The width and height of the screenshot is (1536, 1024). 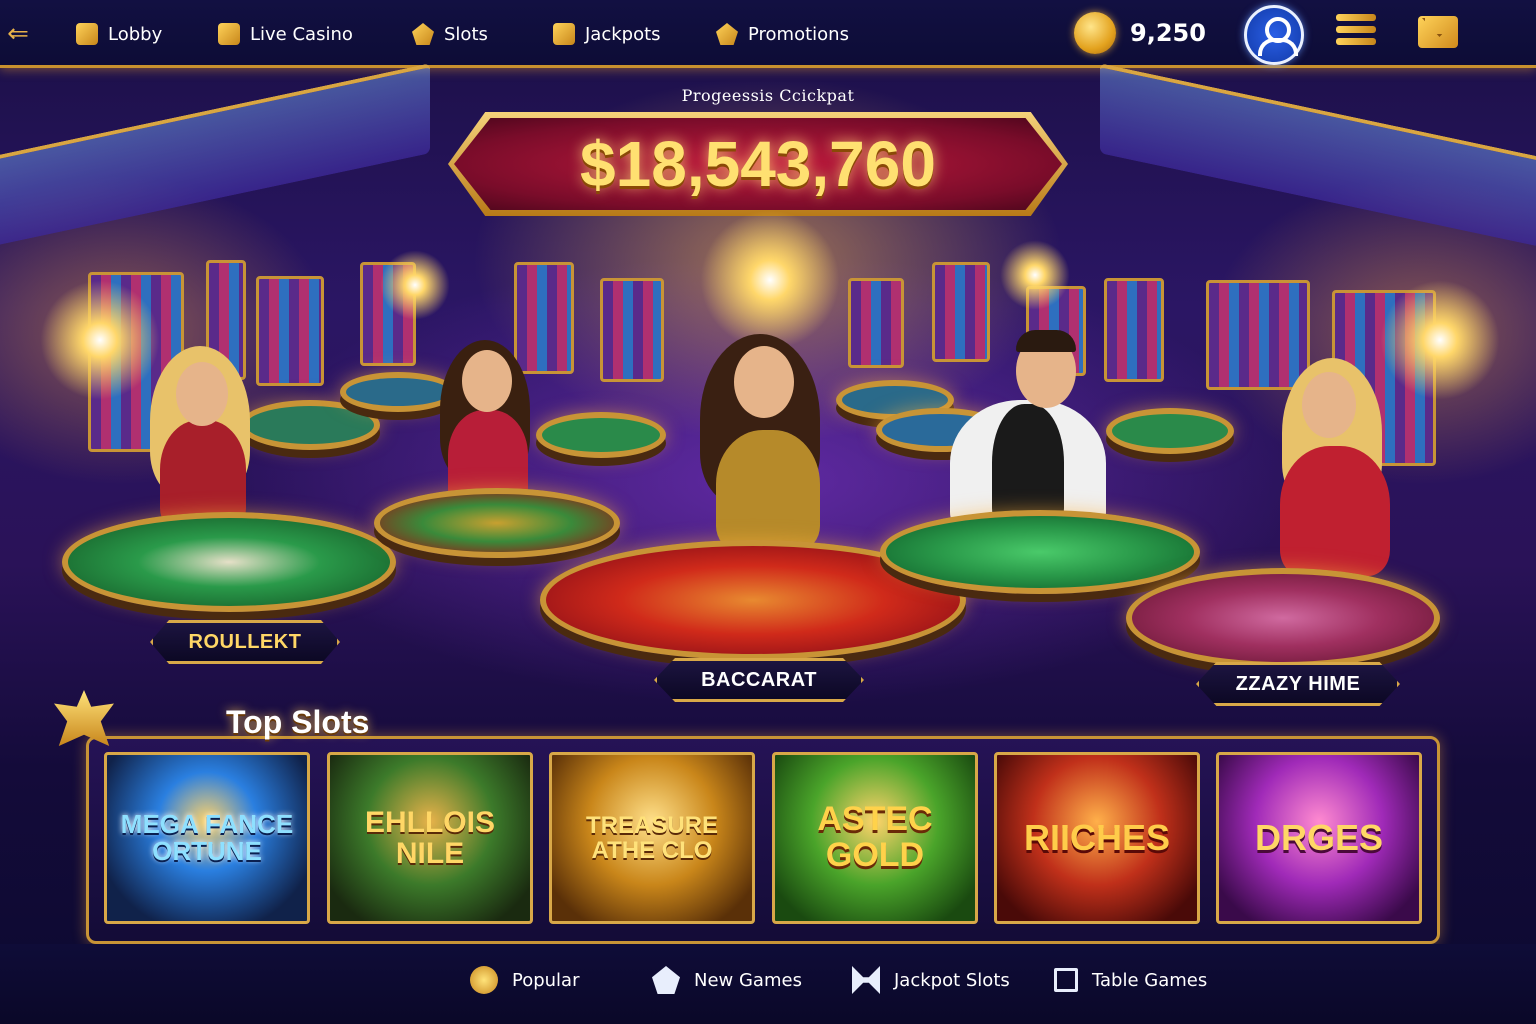 What do you see at coordinates (1438, 32) in the screenshot?
I see `mail-icon` at bounding box center [1438, 32].